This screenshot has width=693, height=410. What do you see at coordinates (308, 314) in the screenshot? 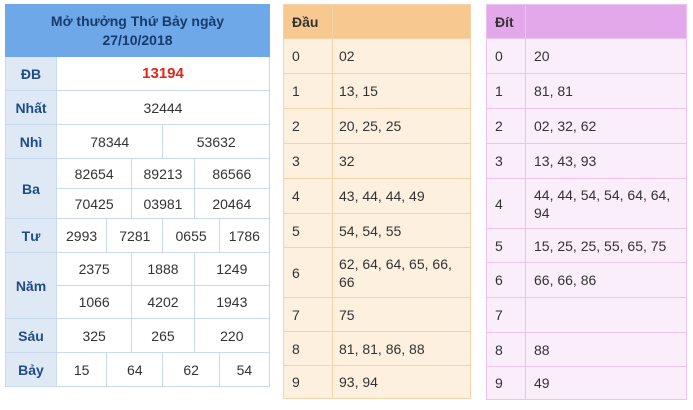
I see `dau-key: 7` at bounding box center [308, 314].